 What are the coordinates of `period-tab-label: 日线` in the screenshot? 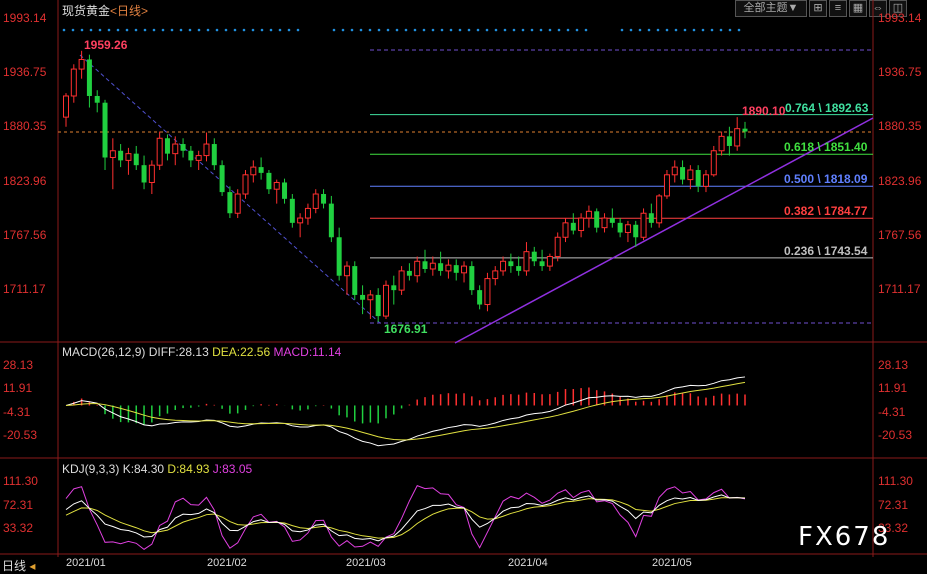 It's located at (14, 566).